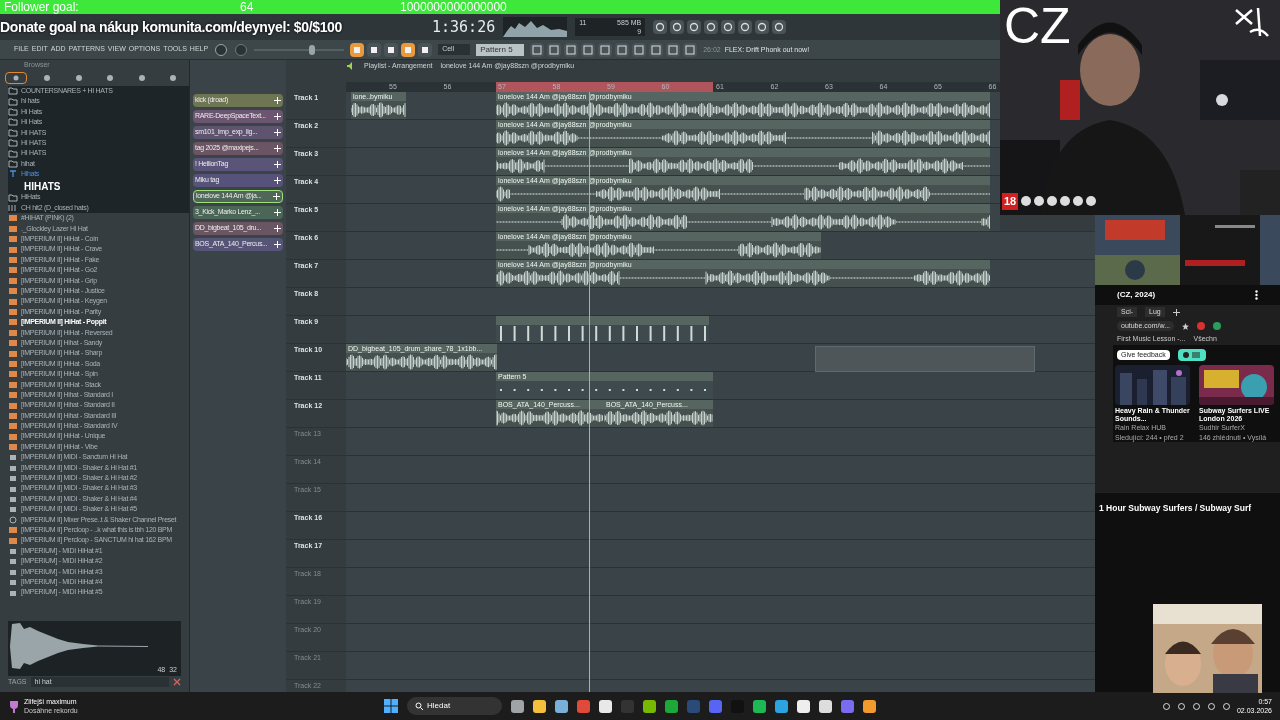 This screenshot has width=1280, height=720. What do you see at coordinates (464, 27) in the screenshot?
I see `time-display: 1:36:26` at bounding box center [464, 27].